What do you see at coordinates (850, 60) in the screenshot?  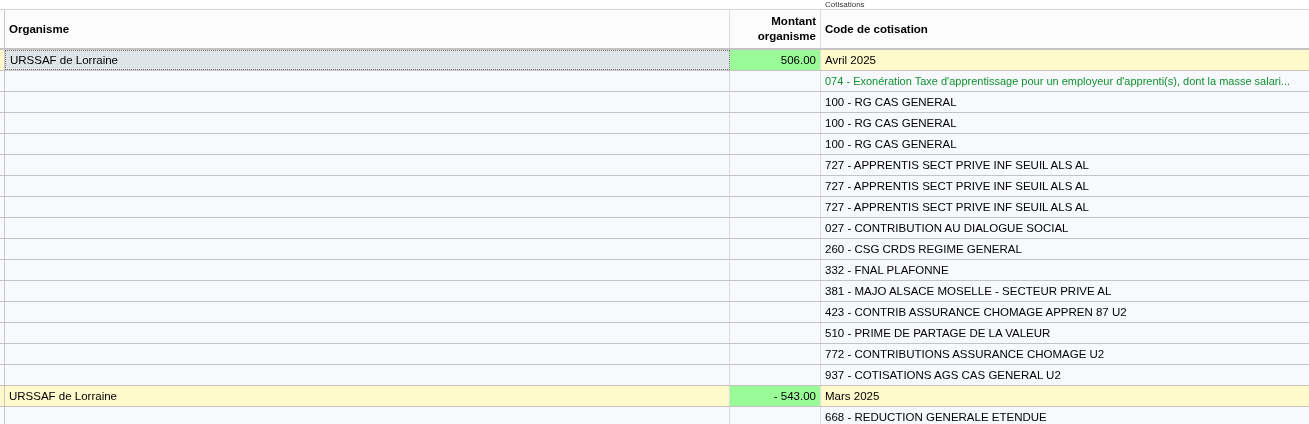 I see `table-cell-text: Avril 2025` at bounding box center [850, 60].